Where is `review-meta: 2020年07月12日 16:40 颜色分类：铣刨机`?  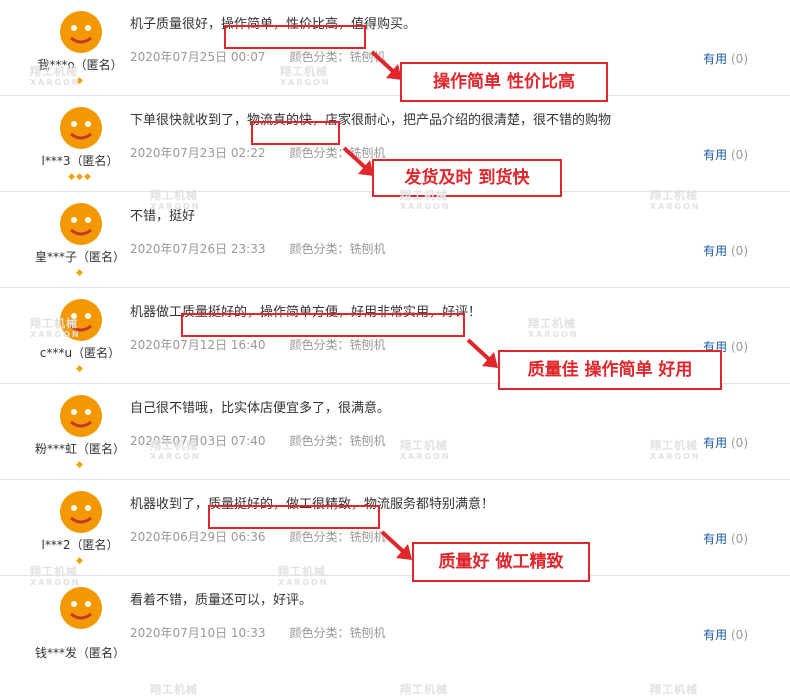 review-meta: 2020年07月12日 16:40 颜色分类：铣刨机 is located at coordinates (258, 344).